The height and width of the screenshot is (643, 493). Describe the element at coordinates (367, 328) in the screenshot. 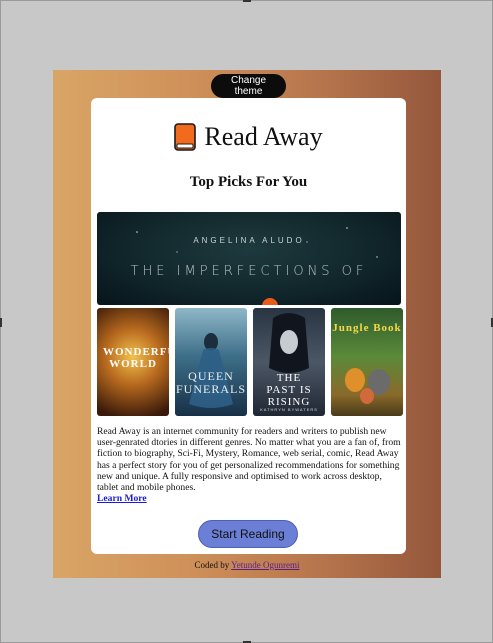

I see `book-cover-title: Jungle Book` at that location.